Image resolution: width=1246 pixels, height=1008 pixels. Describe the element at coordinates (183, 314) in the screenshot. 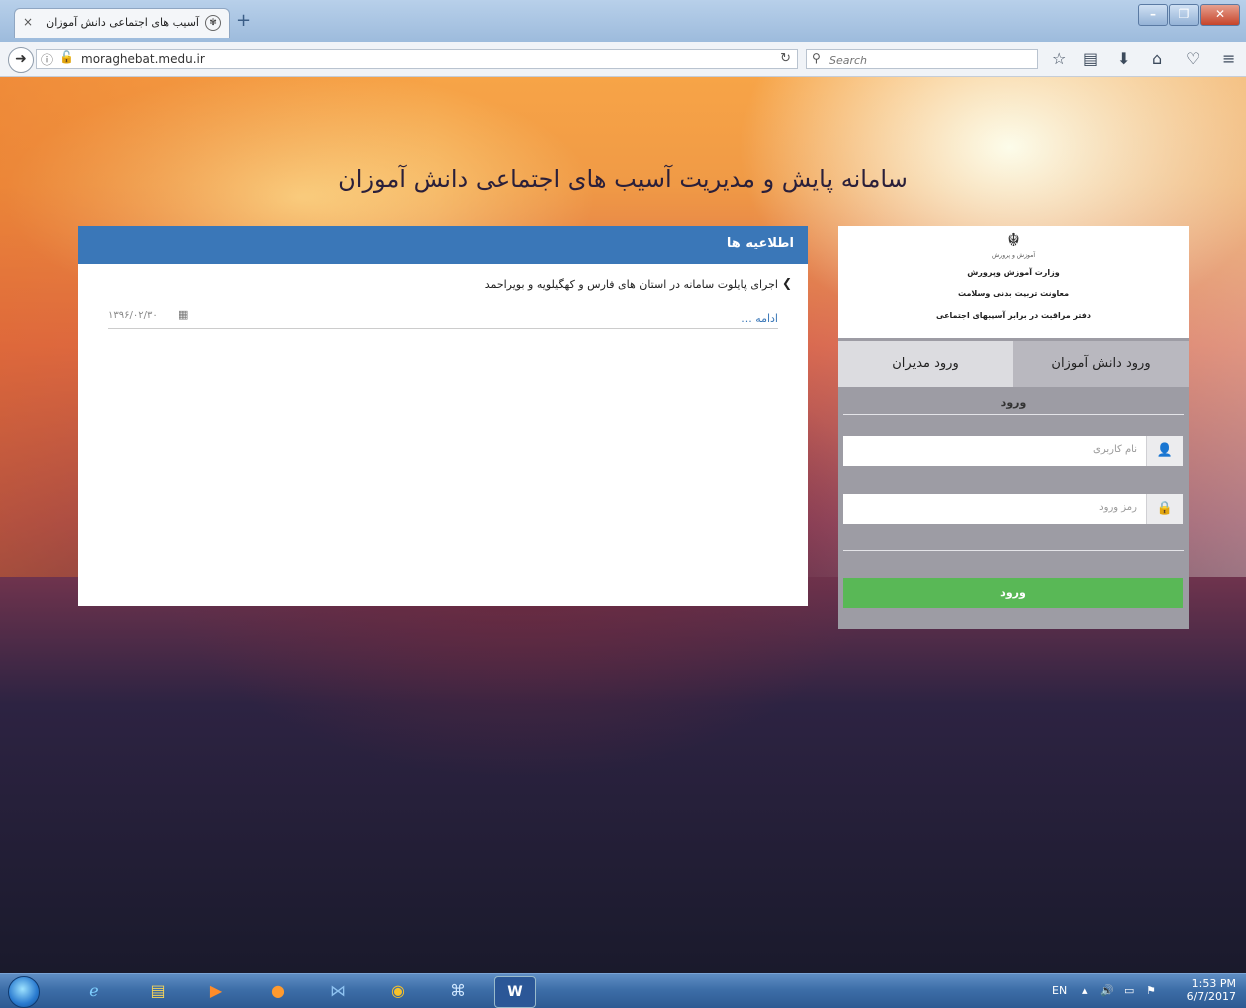

I see `calendar-icon: ▦` at that location.